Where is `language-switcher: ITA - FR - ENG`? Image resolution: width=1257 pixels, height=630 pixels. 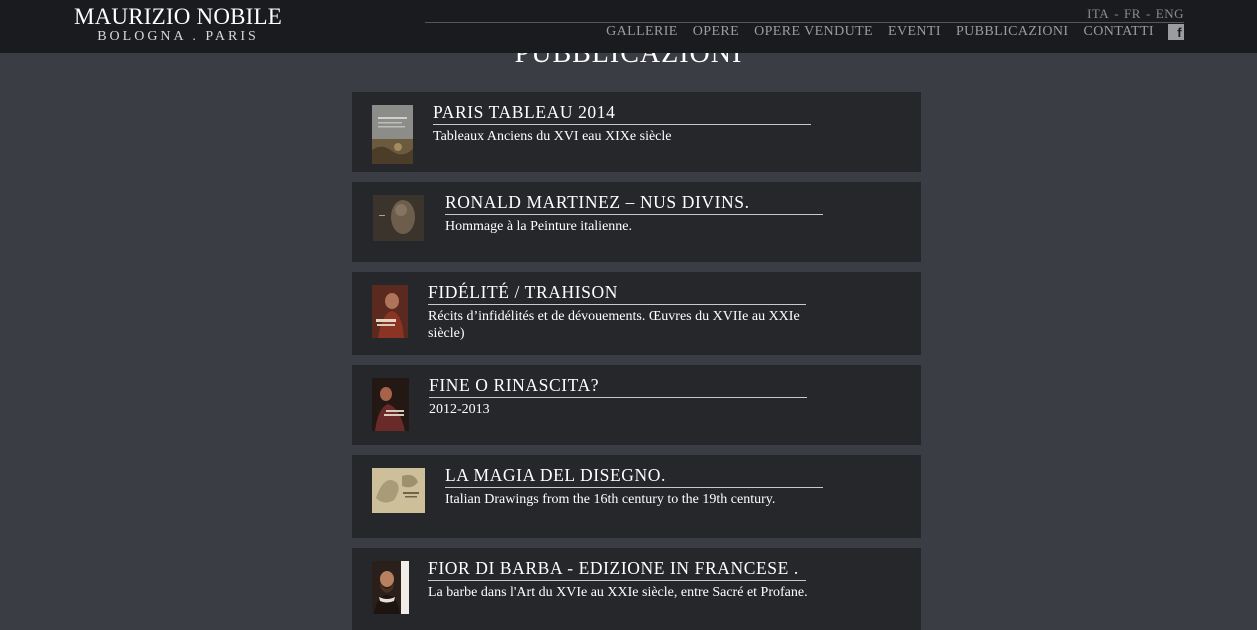
language-switcher: ITA - FR - ENG is located at coordinates (1135, 14).